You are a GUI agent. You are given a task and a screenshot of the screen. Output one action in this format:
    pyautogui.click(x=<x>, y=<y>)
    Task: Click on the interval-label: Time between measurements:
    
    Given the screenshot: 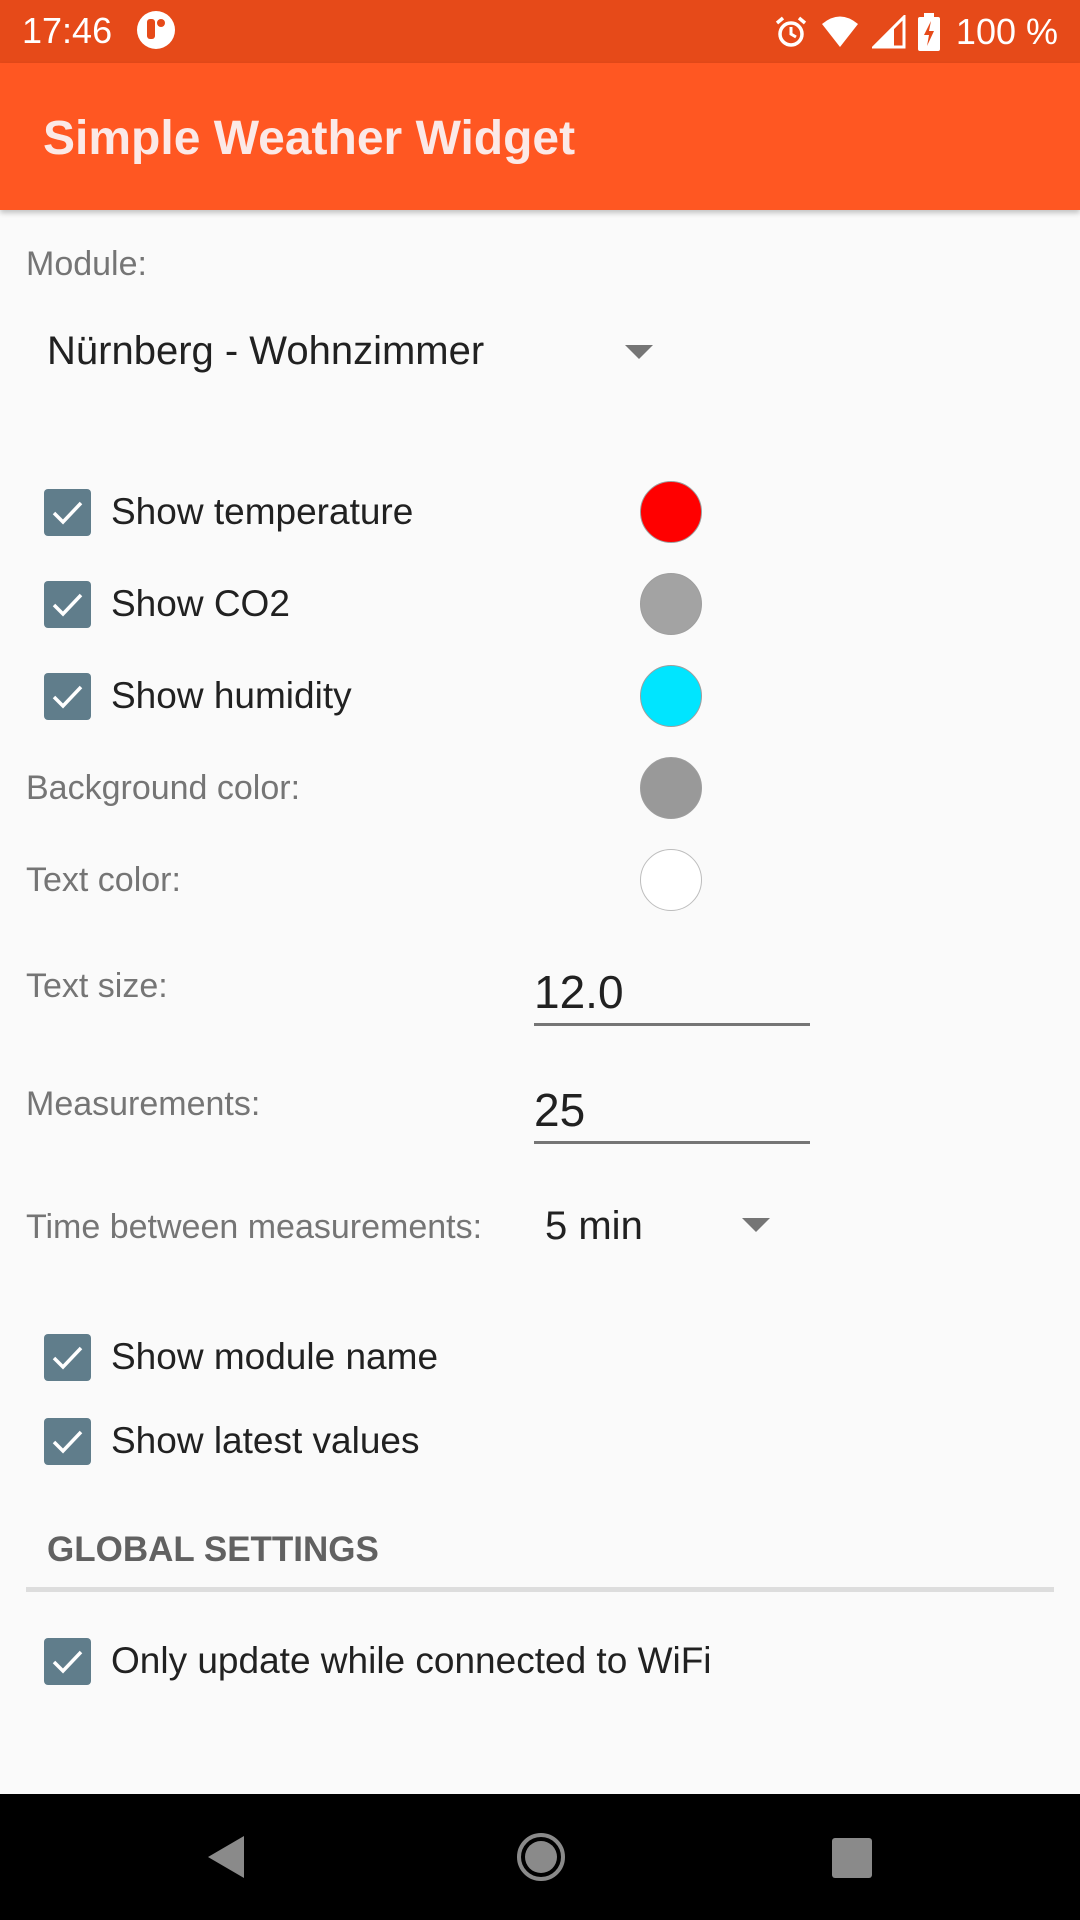 What is the action you would take?
    pyautogui.click(x=254, y=1227)
    